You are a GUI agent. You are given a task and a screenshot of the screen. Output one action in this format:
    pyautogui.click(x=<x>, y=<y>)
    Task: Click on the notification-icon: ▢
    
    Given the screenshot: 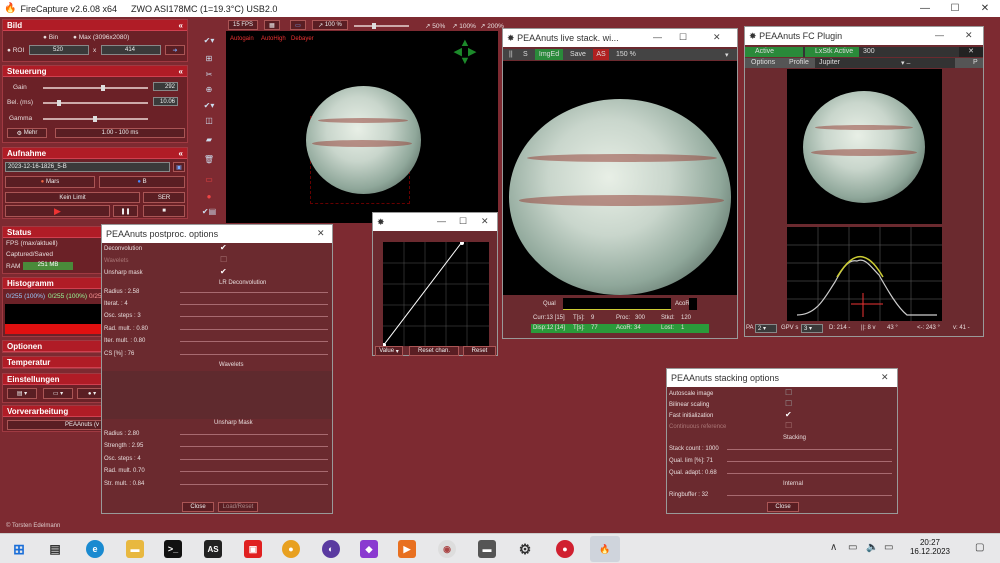 What is the action you would take?
    pyautogui.click(x=979, y=547)
    